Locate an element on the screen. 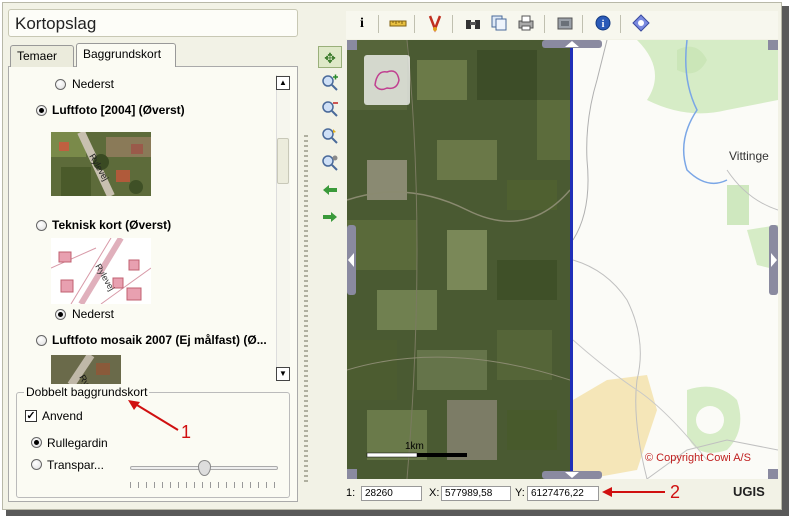 The height and width of the screenshot is (517, 791). x-coord-field is located at coordinates (476, 493).